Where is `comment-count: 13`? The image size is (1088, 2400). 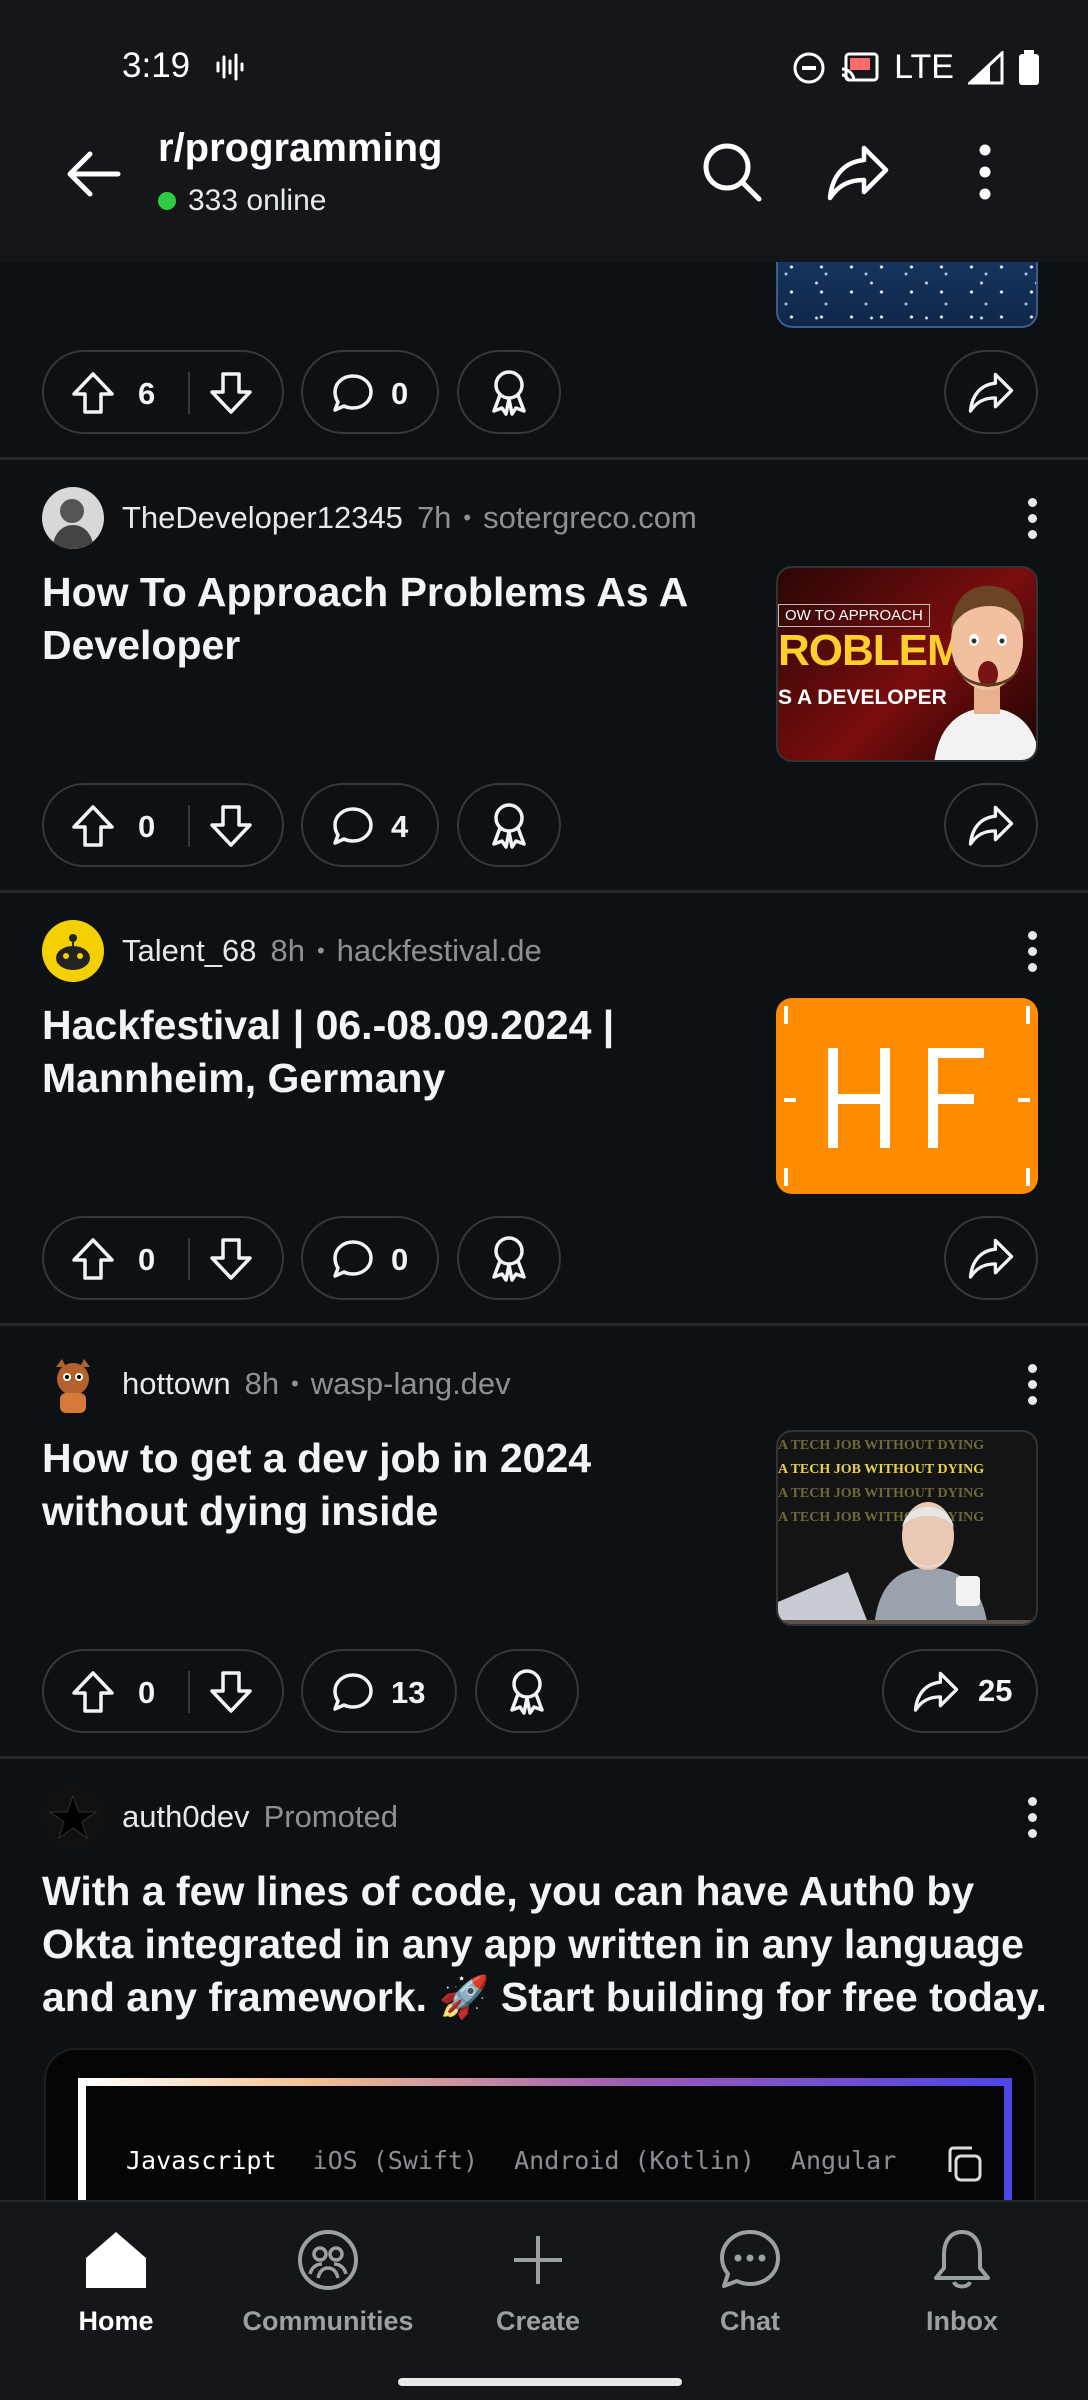 comment-count: 13 is located at coordinates (408, 1692).